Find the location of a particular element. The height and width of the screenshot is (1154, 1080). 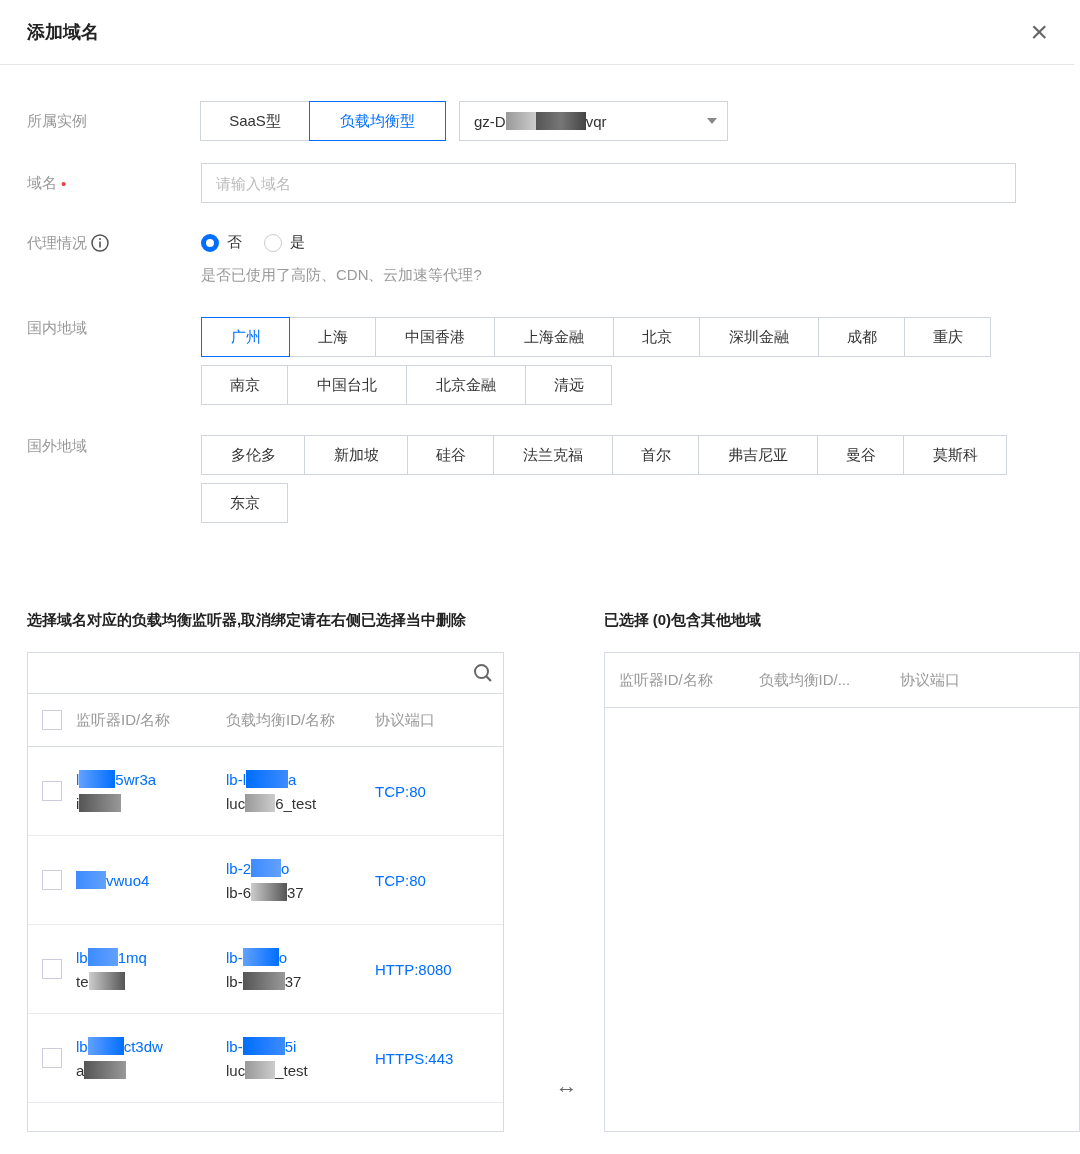

cell-text: ct3dw is located at coordinates (143, 1046).